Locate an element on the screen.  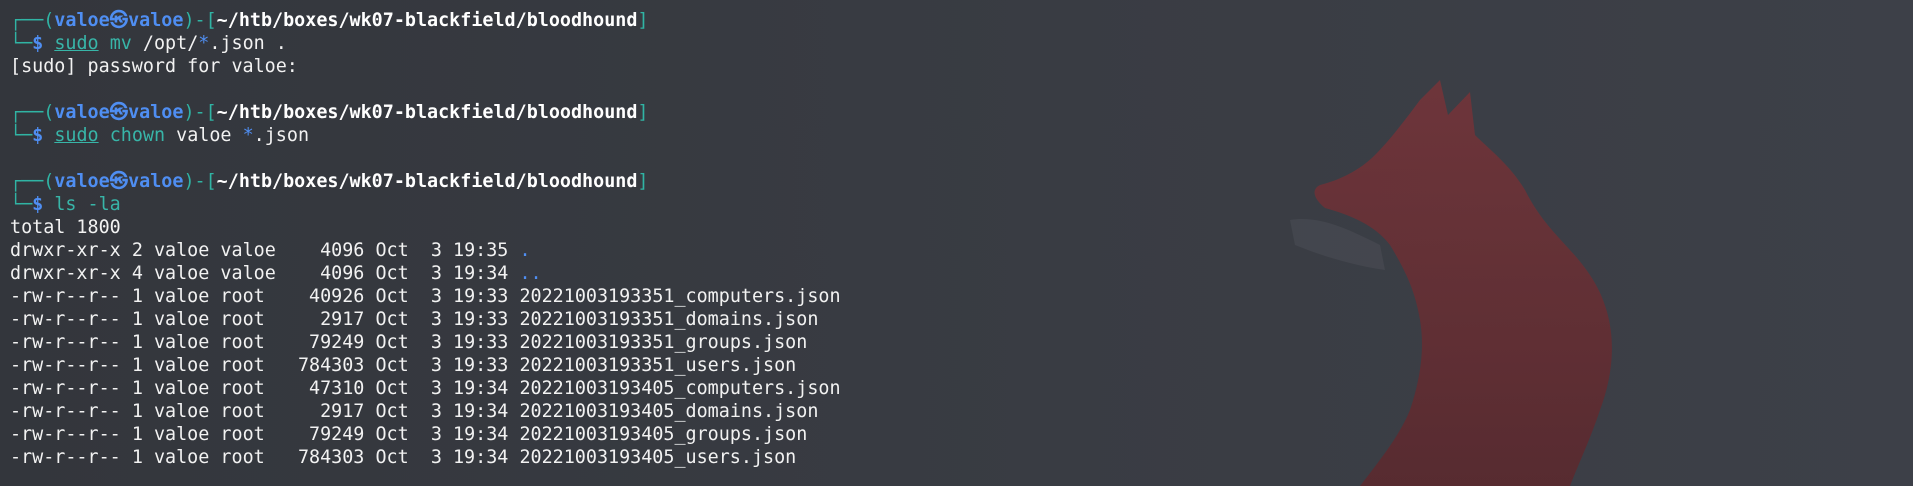
file-size: 79249 is located at coordinates (337, 342).